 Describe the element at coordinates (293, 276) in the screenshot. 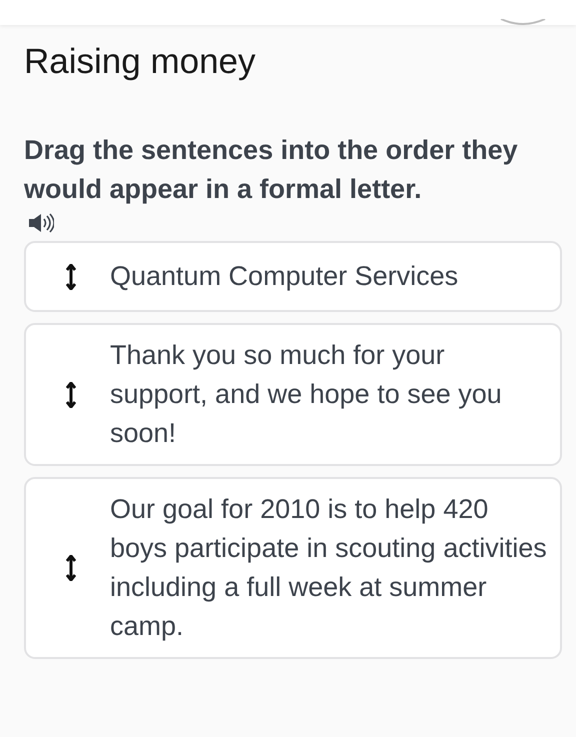

I see `sentence-card: Quantum Computer Services` at that location.